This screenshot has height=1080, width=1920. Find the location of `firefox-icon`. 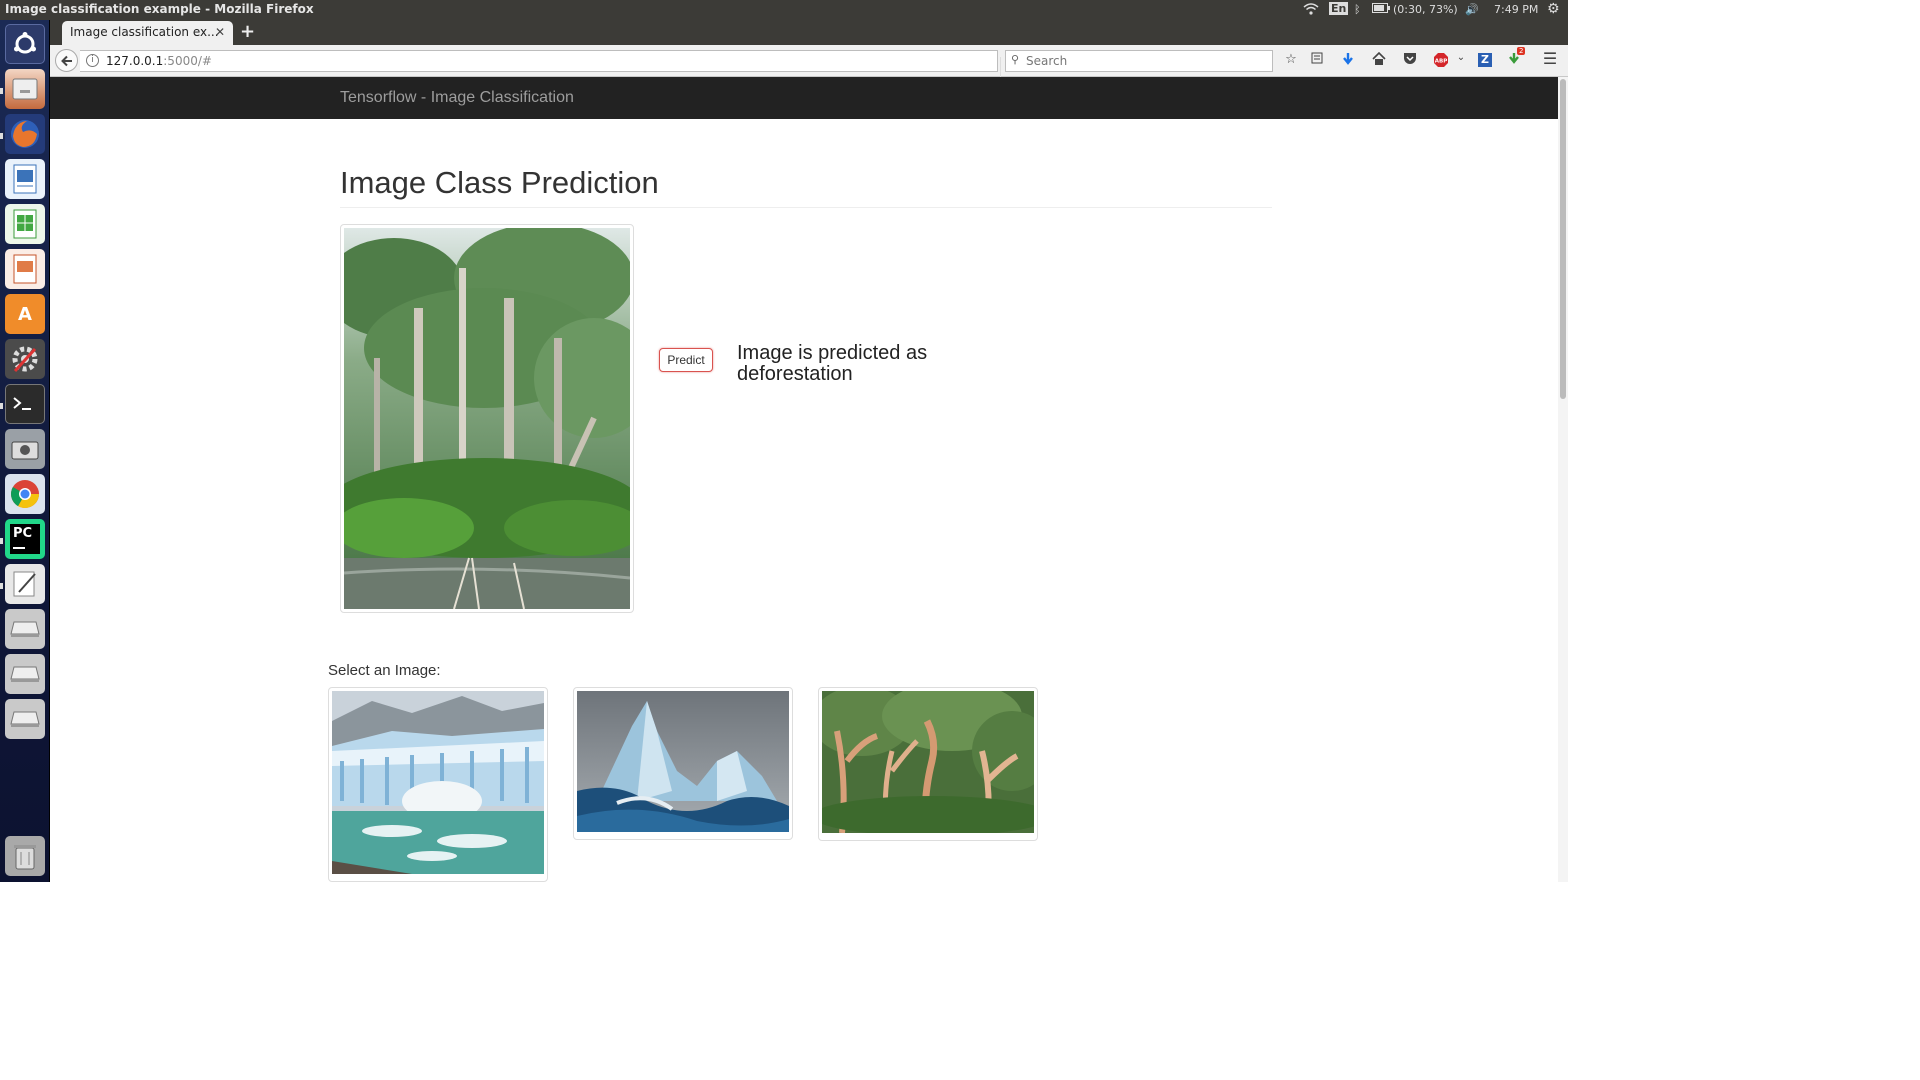

firefox-icon is located at coordinates (25, 134).